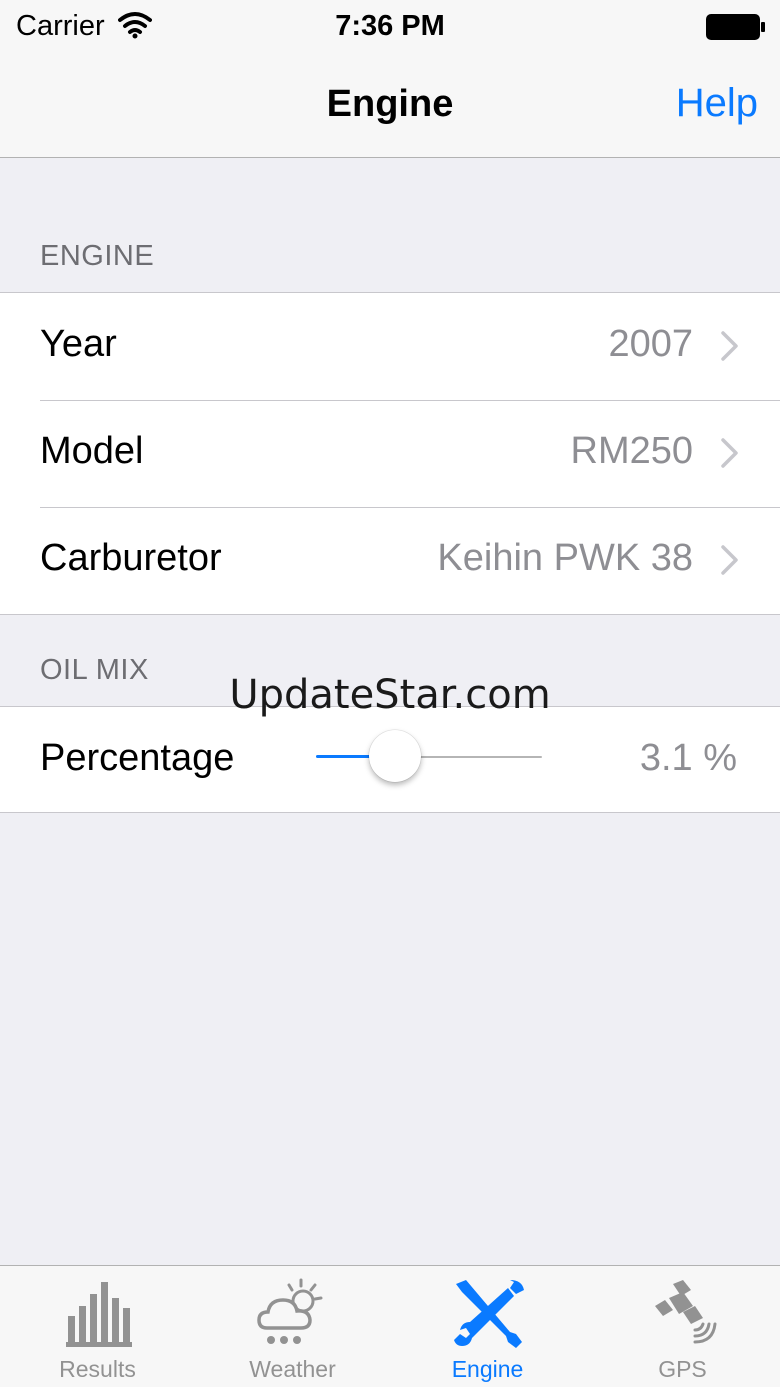  Describe the element at coordinates (390, 695) in the screenshot. I see `watermark: UpdateStar.com` at that location.